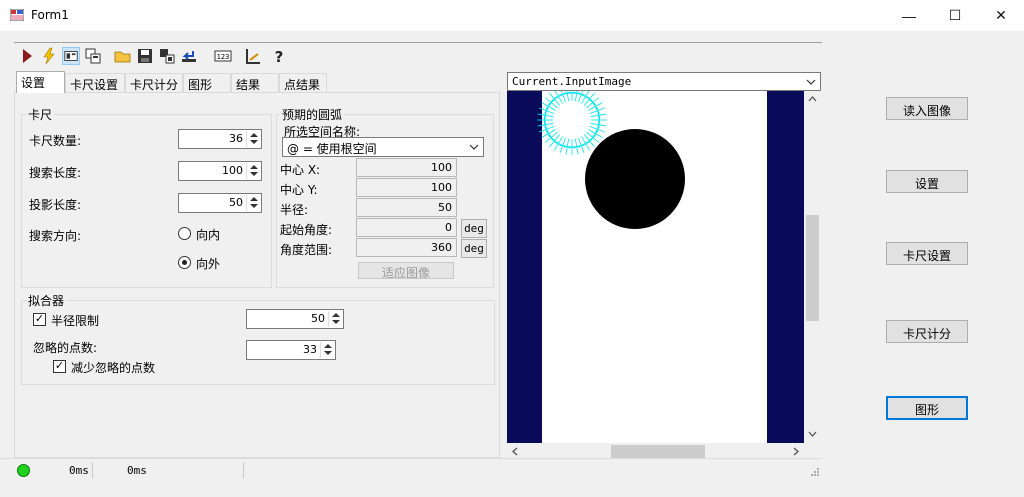 The width and height of the screenshot is (1024, 497). I want to click on resize-grip-icon, so click(815, 472).